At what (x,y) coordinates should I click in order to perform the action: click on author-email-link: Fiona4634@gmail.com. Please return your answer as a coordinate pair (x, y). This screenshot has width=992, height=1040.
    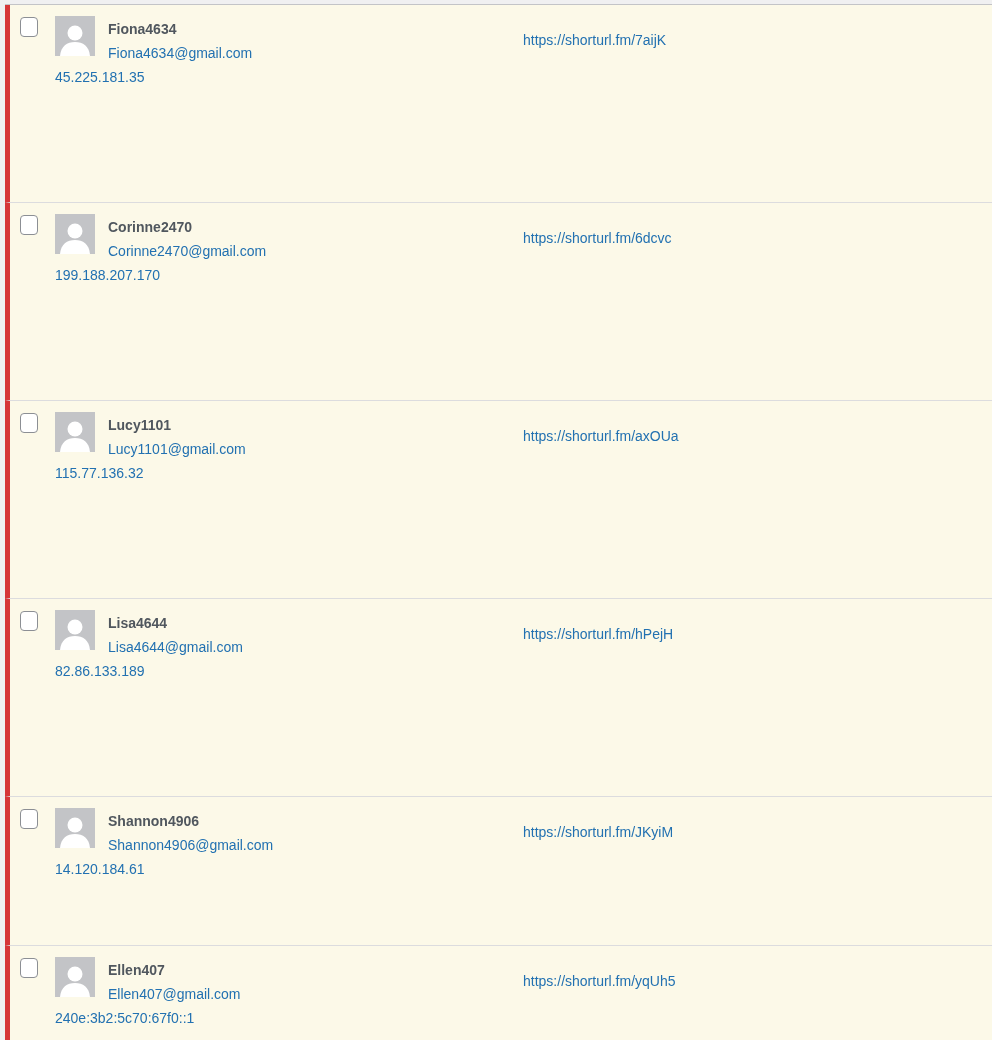
    Looking at the image, I should click on (180, 53).